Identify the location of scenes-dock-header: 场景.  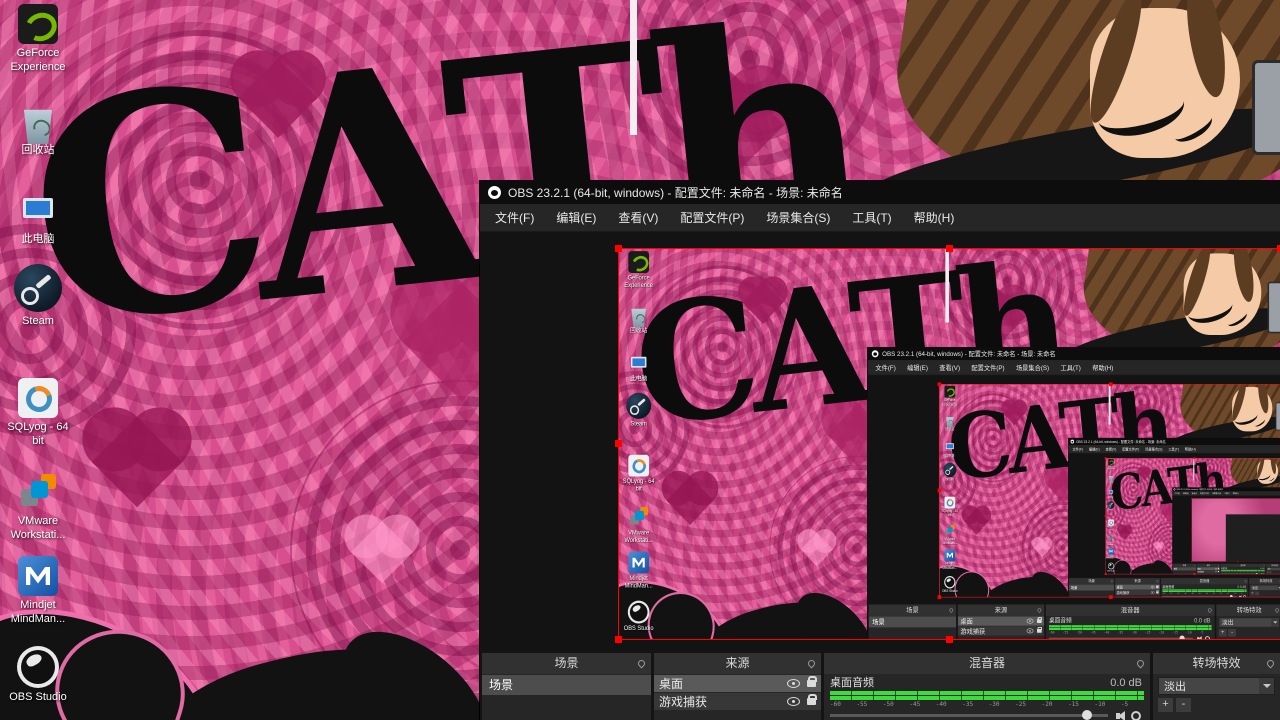
(566, 663).